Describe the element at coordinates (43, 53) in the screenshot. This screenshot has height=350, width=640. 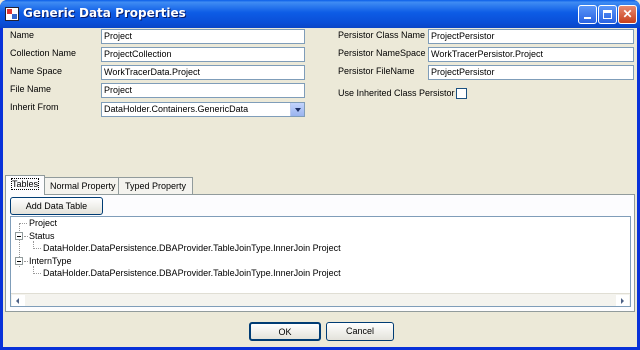
I see `collection-name-label: Collection Name` at that location.